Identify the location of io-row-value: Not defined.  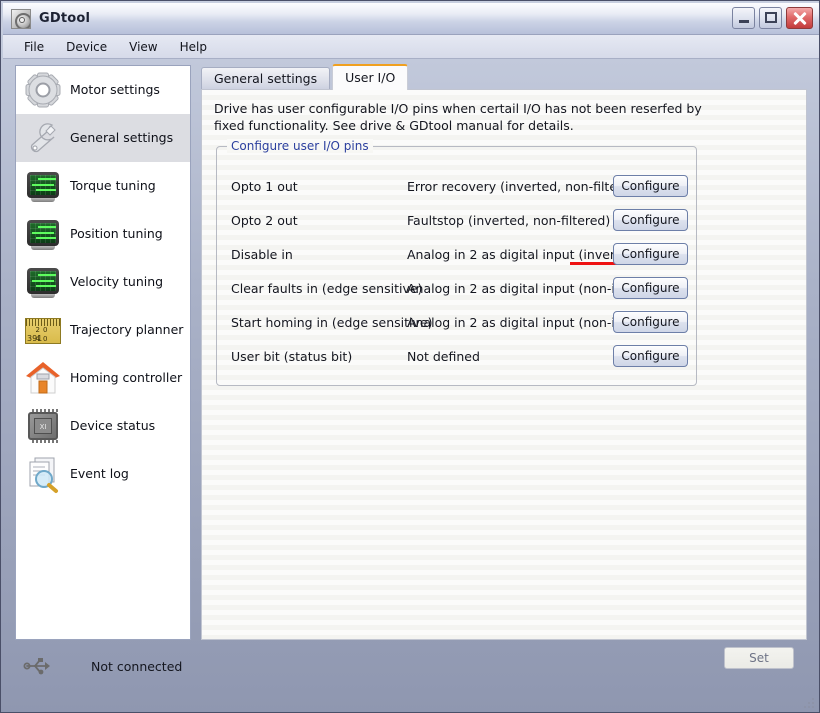
(443, 356).